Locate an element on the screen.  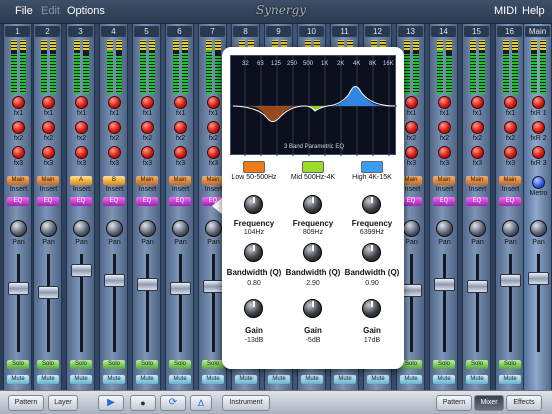
view-mixer-tab: Mixer is located at coordinates (489, 403).